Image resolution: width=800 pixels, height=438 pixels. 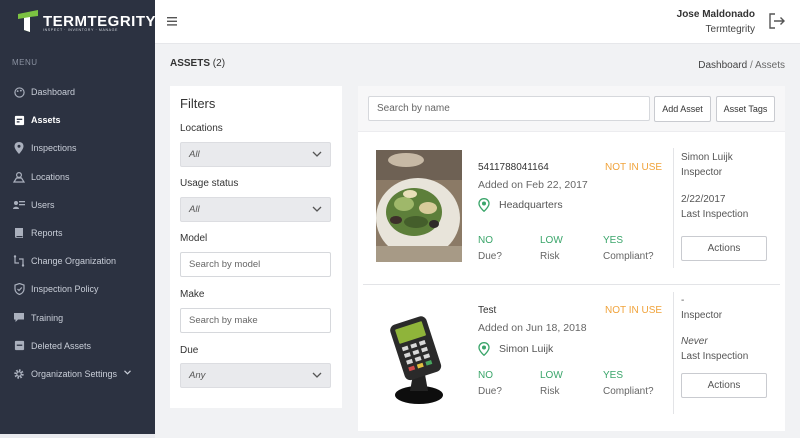 What do you see at coordinates (201, 128) in the screenshot?
I see `locations-label: Locations` at bounding box center [201, 128].